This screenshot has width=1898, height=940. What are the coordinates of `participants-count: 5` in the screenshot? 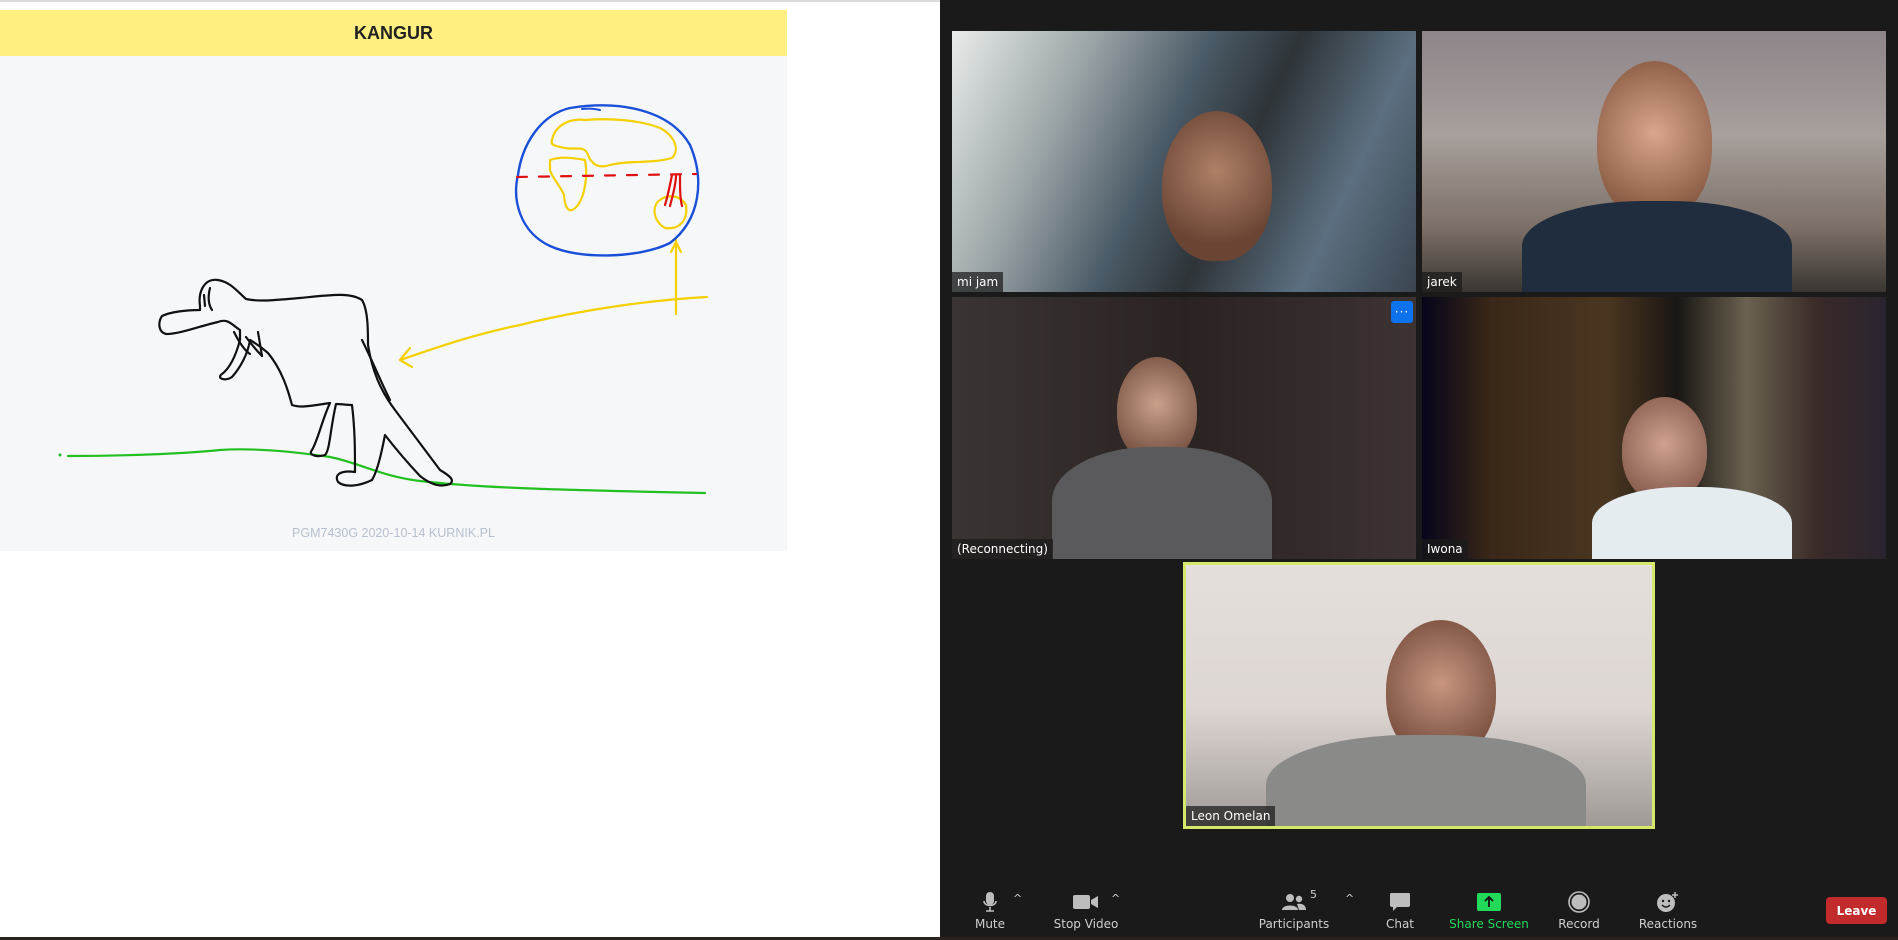 It's located at (1313, 894).